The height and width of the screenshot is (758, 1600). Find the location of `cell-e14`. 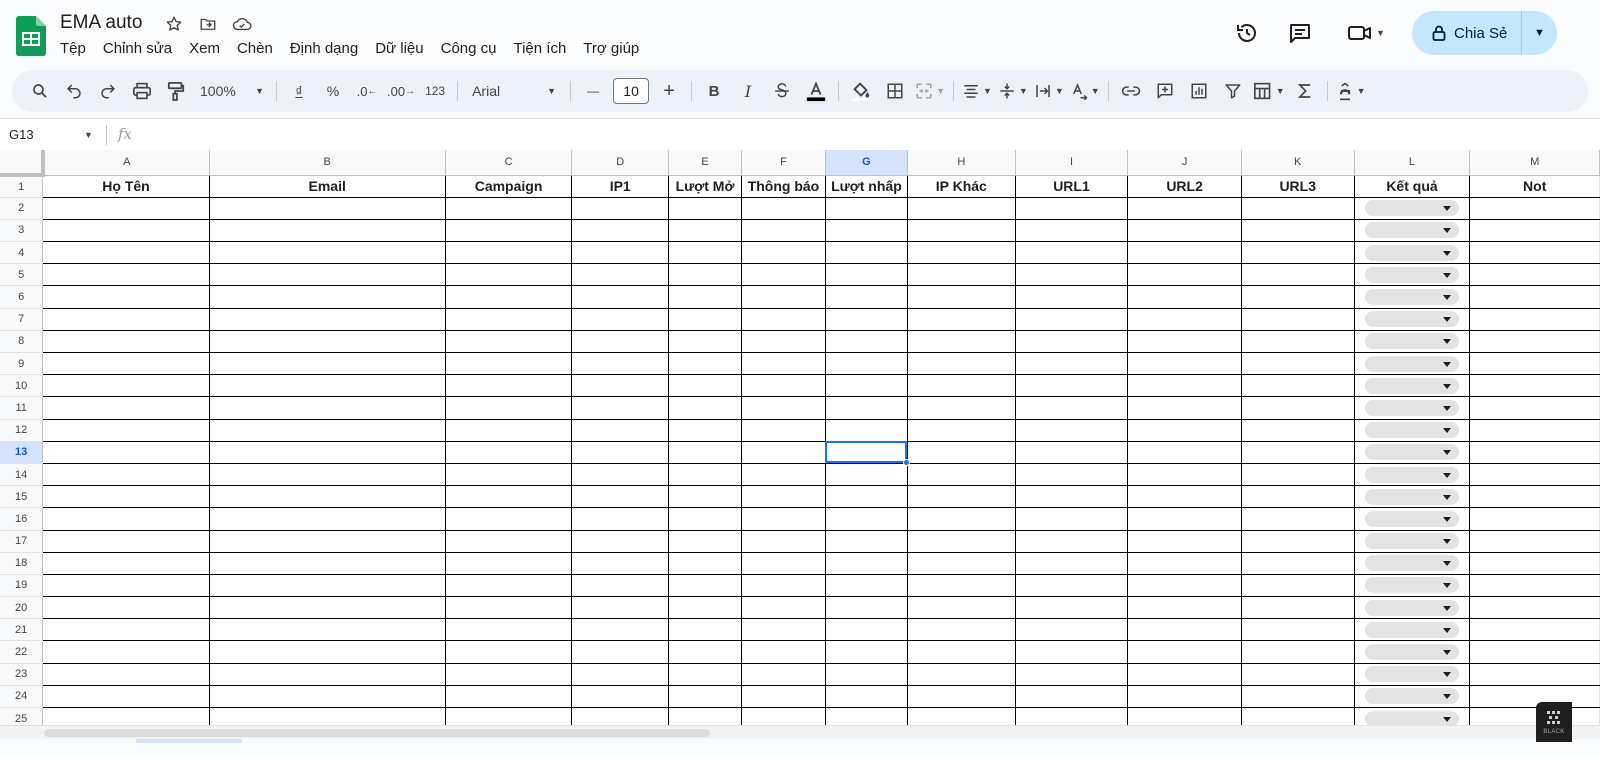

cell-e14 is located at coordinates (705, 475).